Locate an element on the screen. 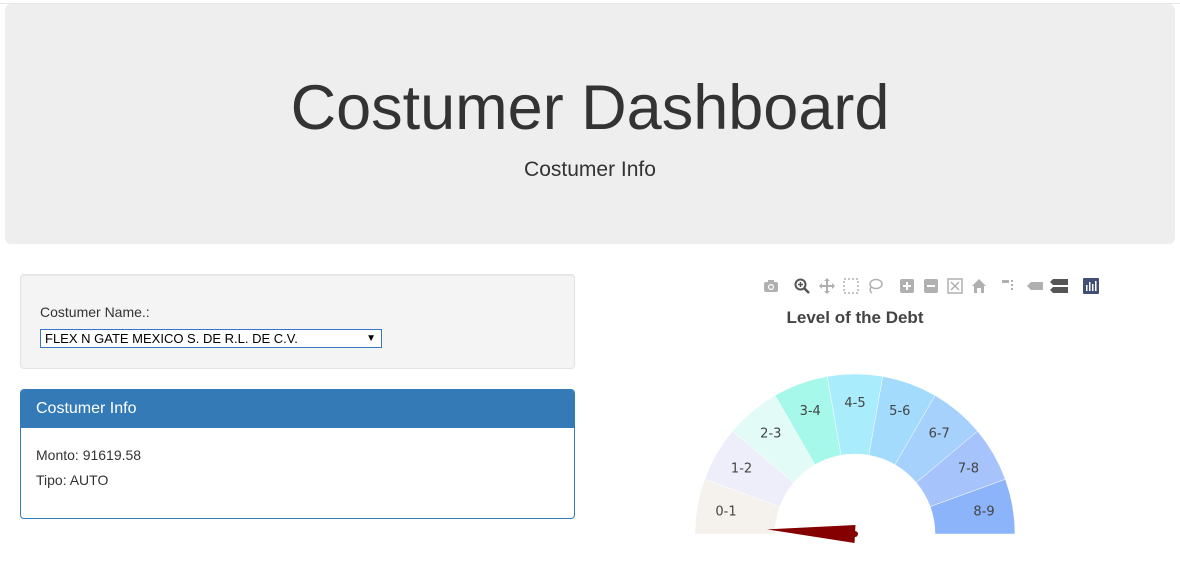 This screenshot has height=577, width=1180. panel-heading: Costumer Info is located at coordinates (297, 409).